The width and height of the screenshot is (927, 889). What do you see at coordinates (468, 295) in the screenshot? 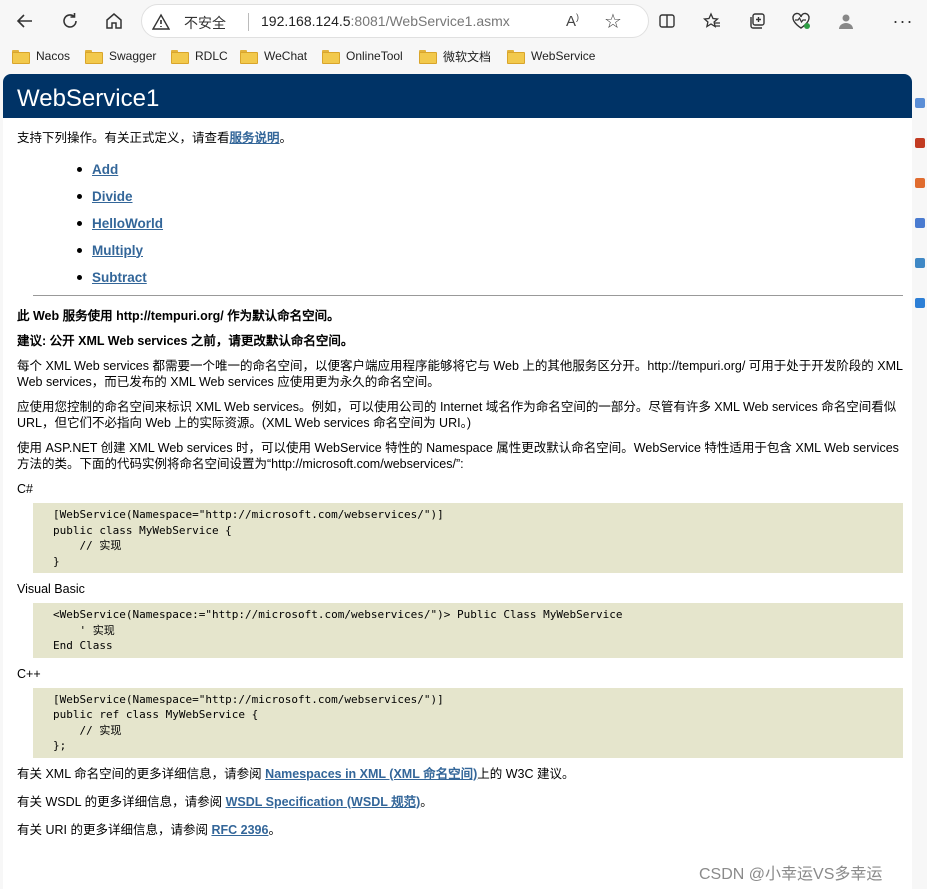
I see `divider` at bounding box center [468, 295].